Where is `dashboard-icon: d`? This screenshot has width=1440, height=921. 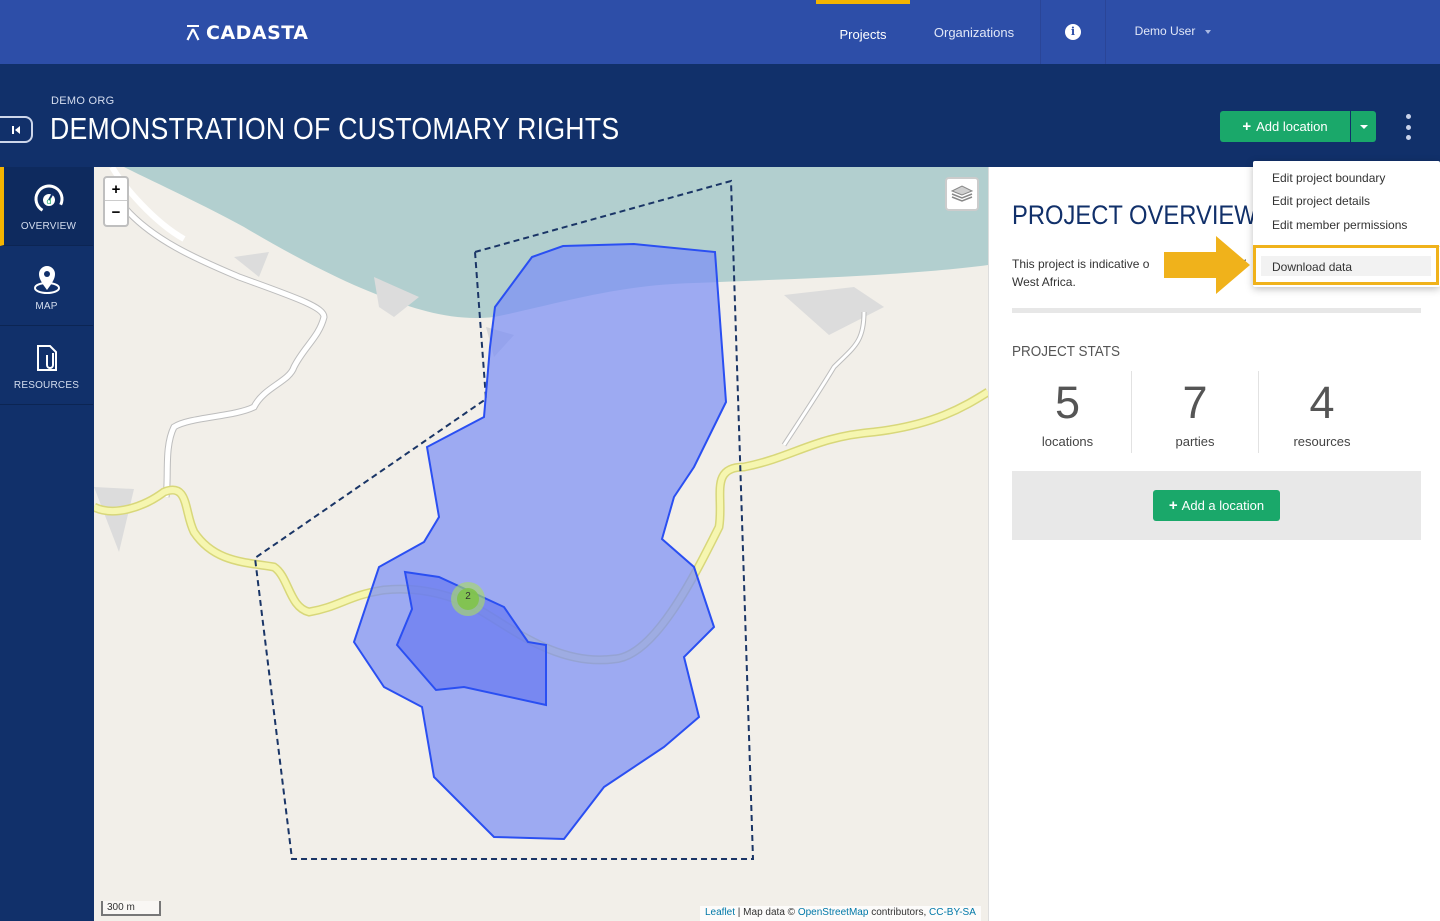
dashboard-icon: d is located at coordinates (49, 199).